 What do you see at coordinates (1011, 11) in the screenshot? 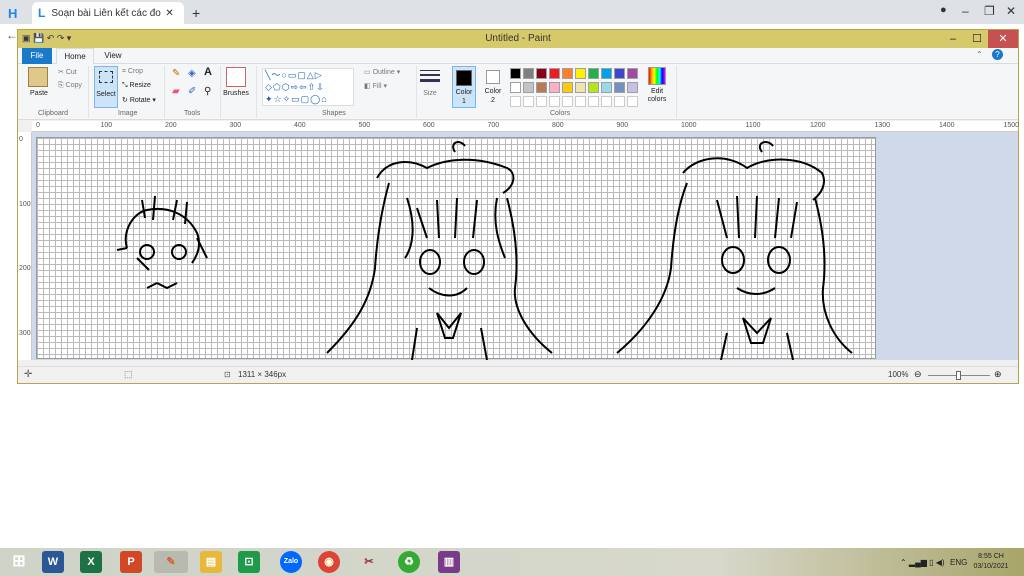
I see `browser-close-button: ✕` at bounding box center [1011, 11].